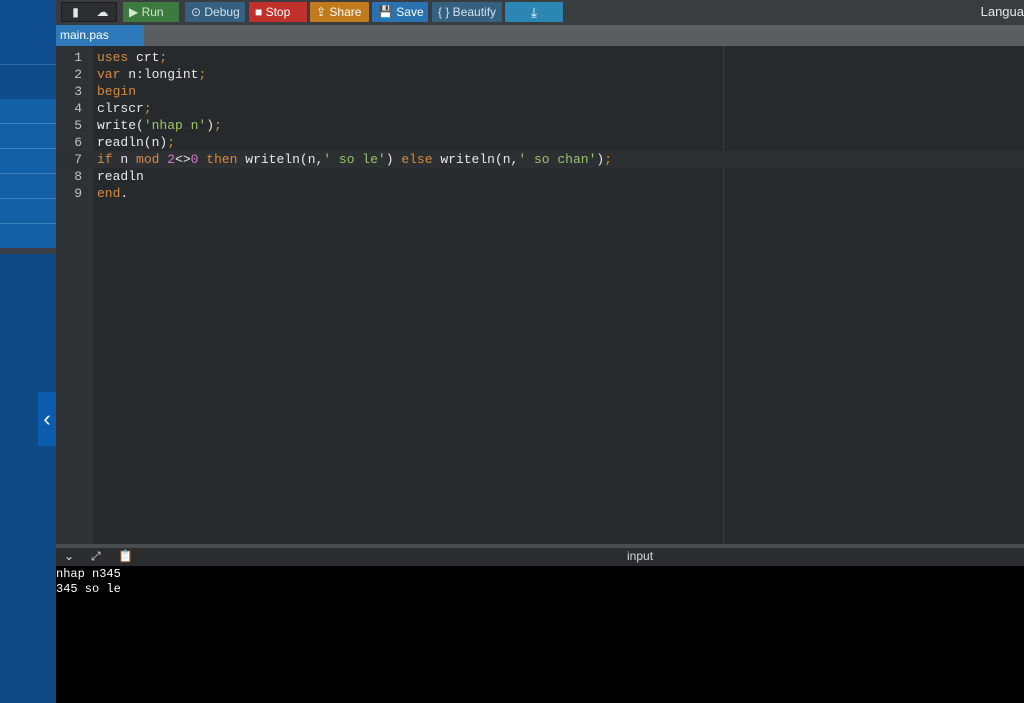 The width and height of the screenshot is (1024, 703). I want to click on code-line: 8 readln, so click(540, 176).